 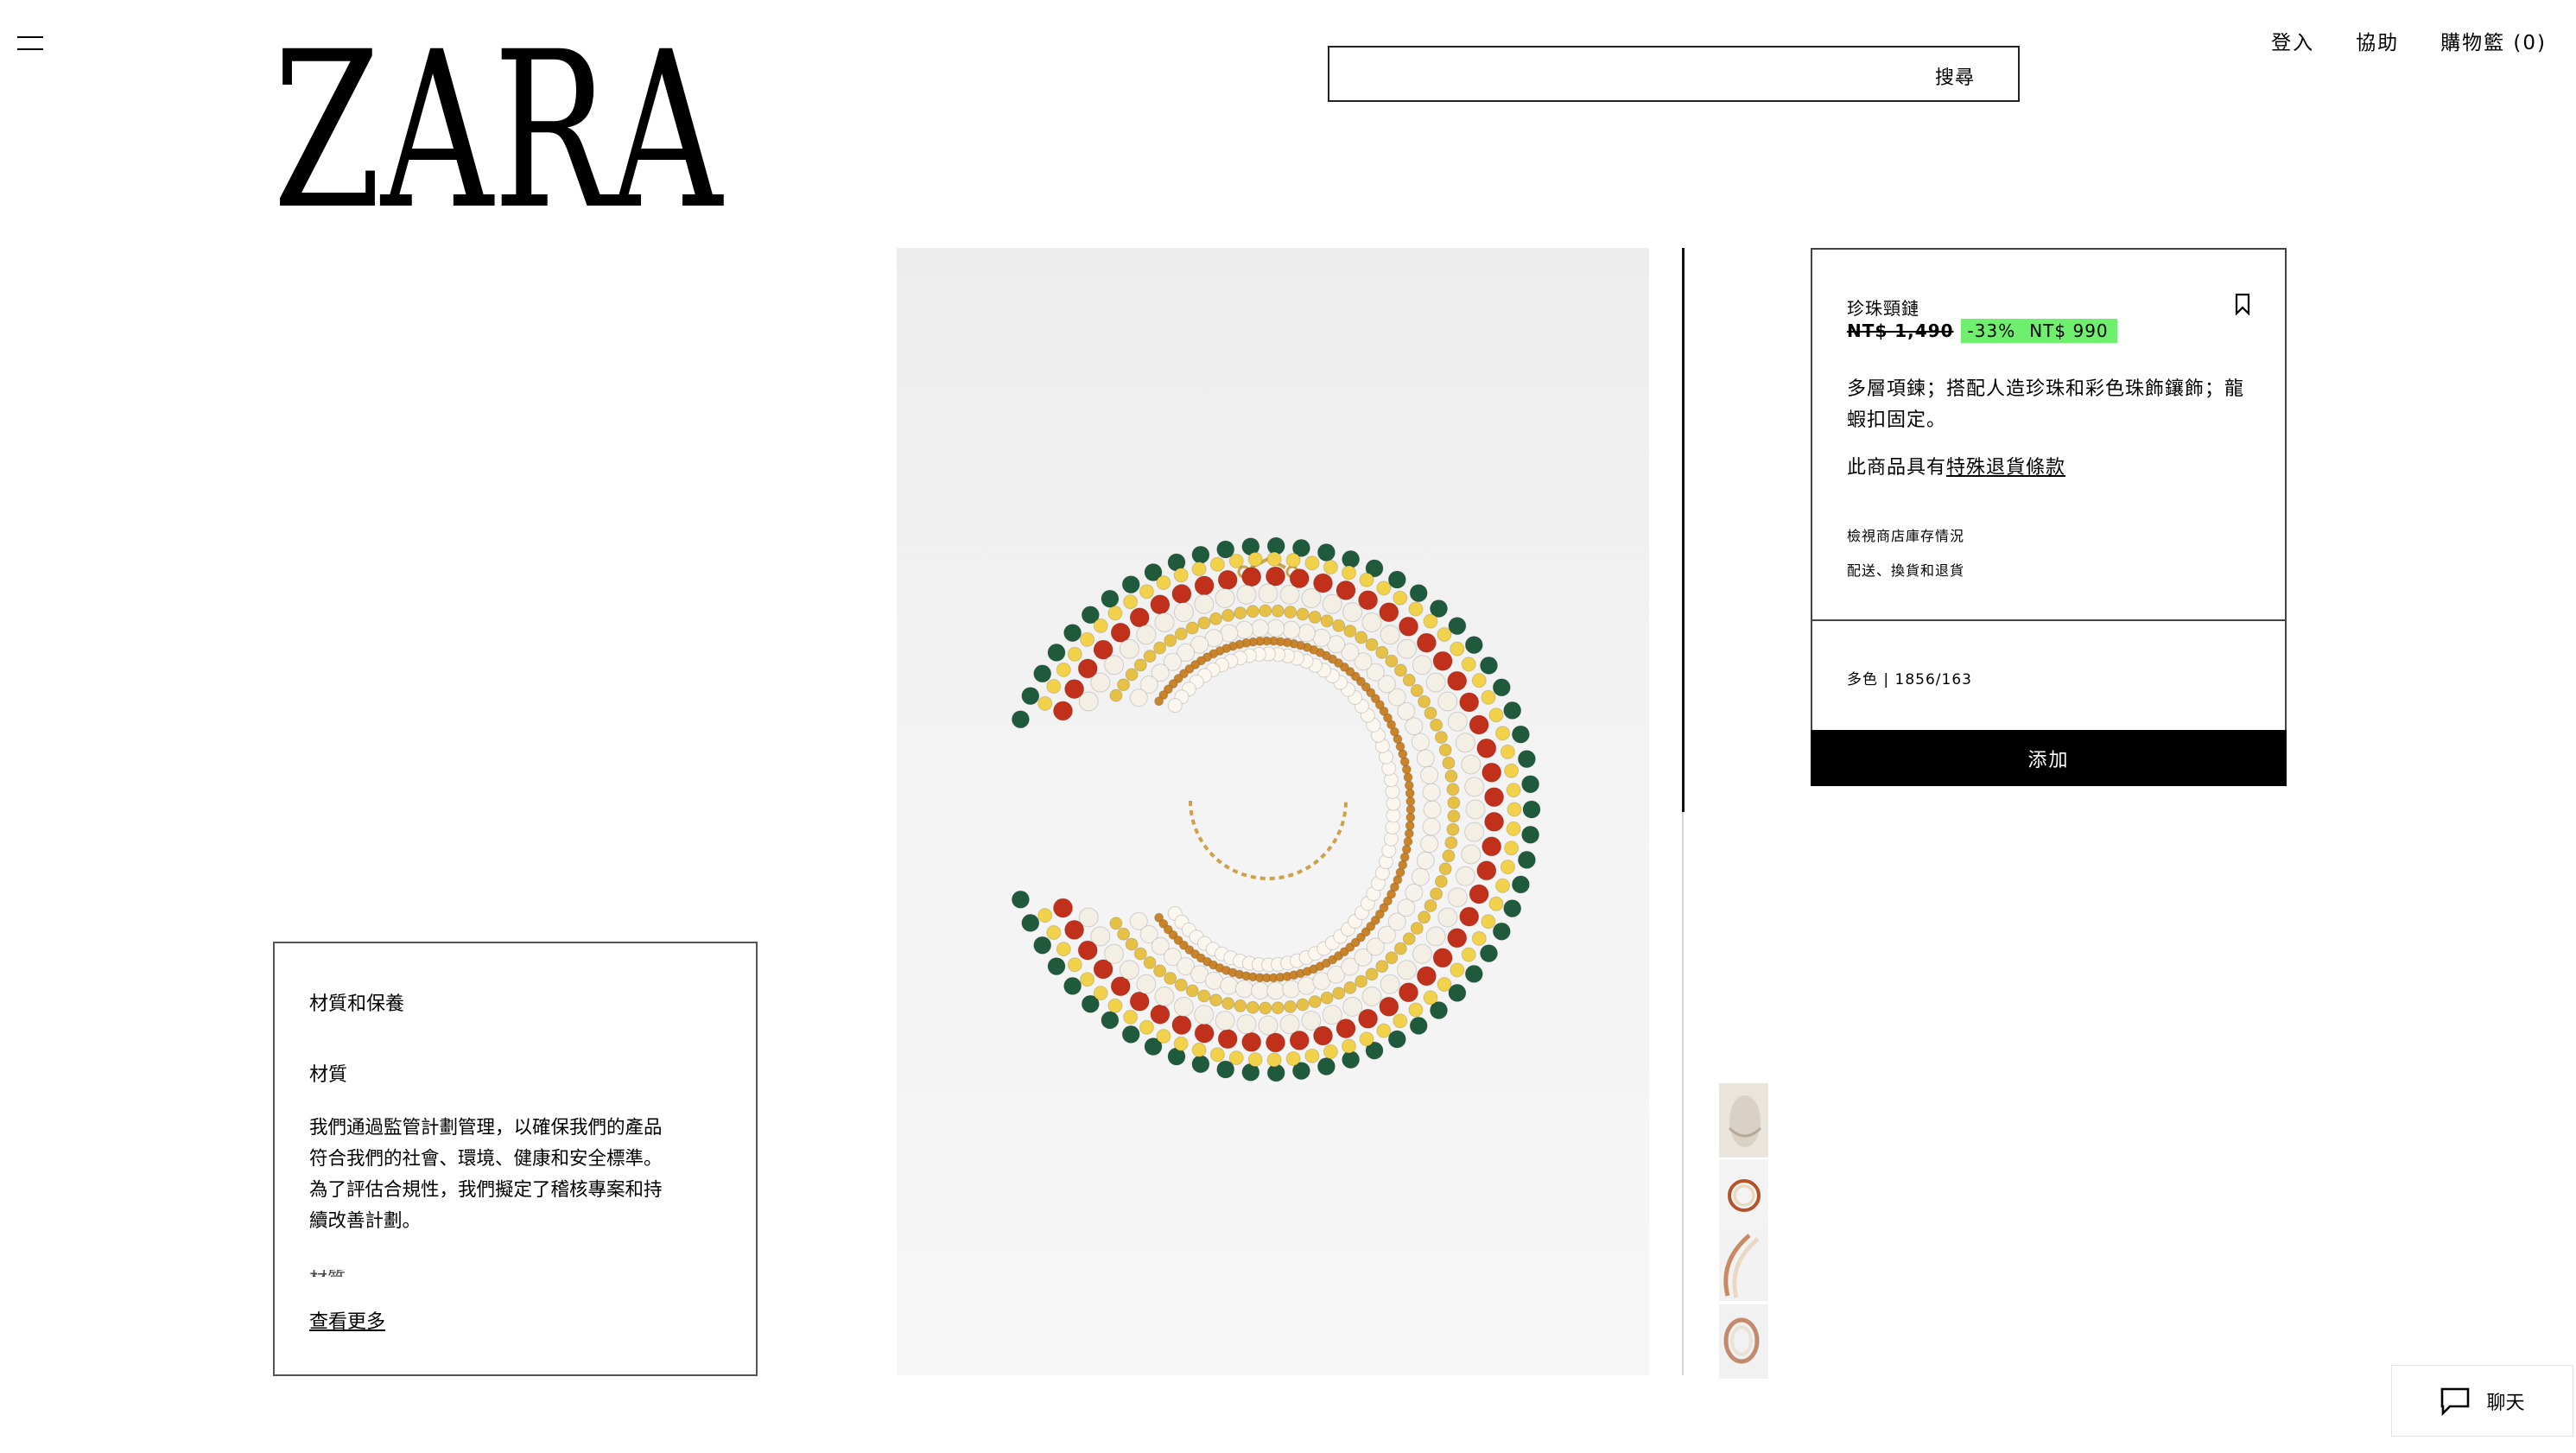 What do you see at coordinates (2005, 468) in the screenshot?
I see `special-return-terms-link: 特殊退貨條款` at bounding box center [2005, 468].